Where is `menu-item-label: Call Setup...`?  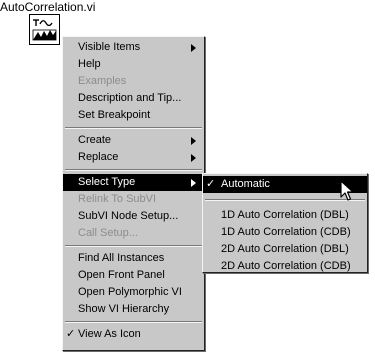
menu-item-label: Call Setup... is located at coordinates (108, 233).